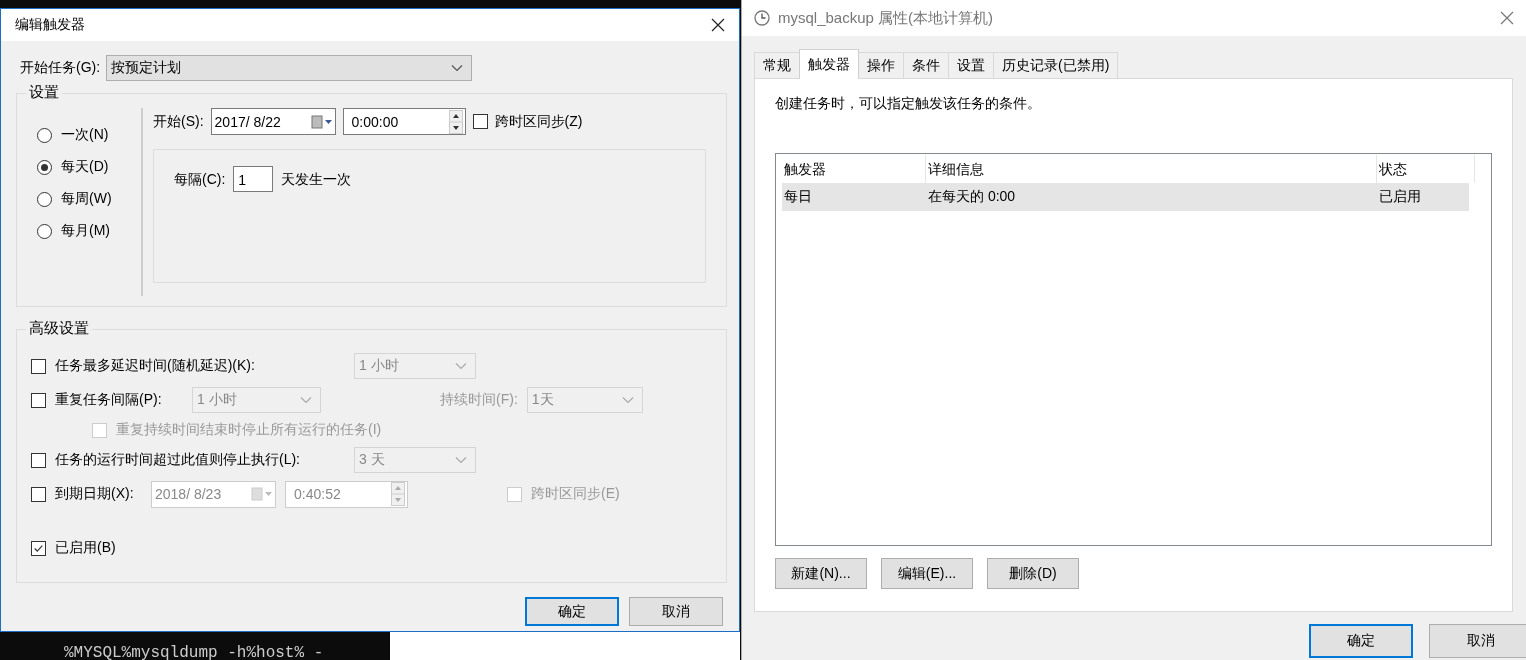 The width and height of the screenshot is (1526, 660). What do you see at coordinates (50, 25) in the screenshot?
I see `window-title: 编辑触发器` at bounding box center [50, 25].